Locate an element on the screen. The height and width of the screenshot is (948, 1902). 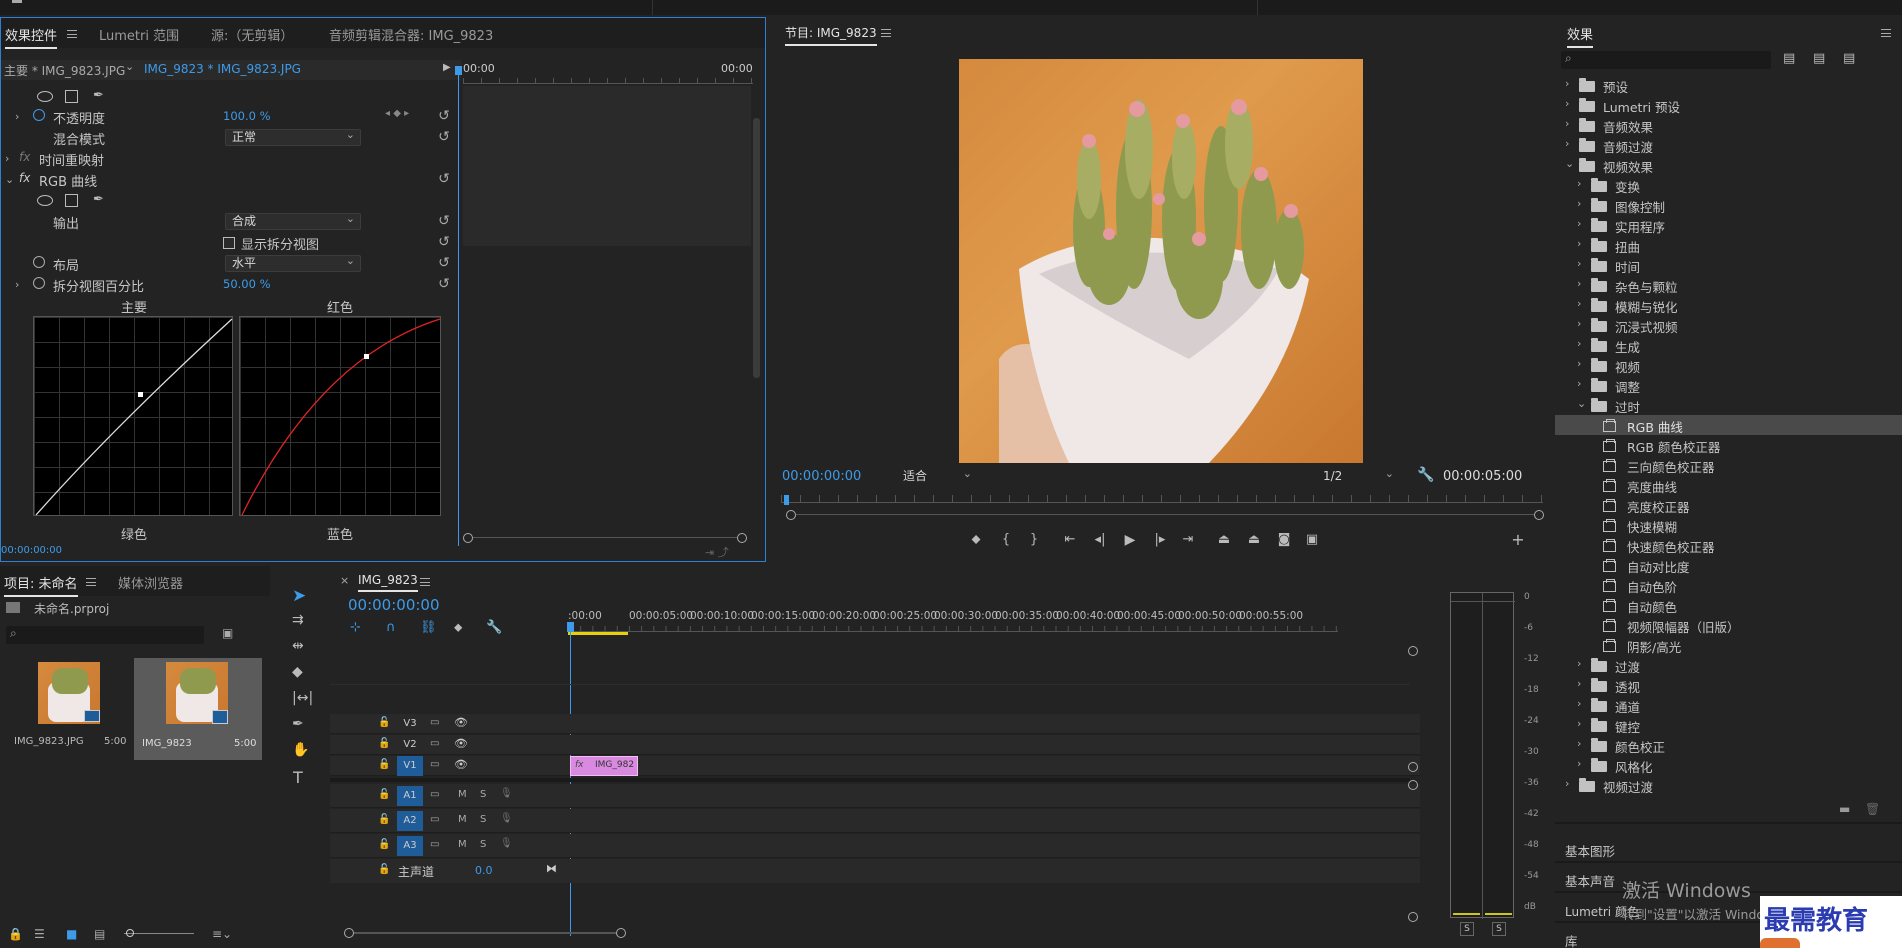
ellipse-mask-icon is located at coordinates (45, 96).